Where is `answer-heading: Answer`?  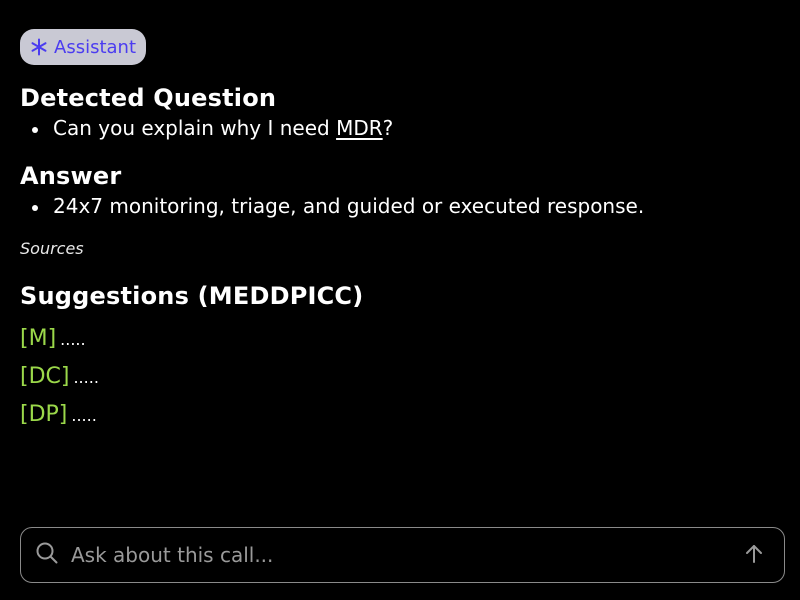
answer-heading: Answer is located at coordinates (71, 176).